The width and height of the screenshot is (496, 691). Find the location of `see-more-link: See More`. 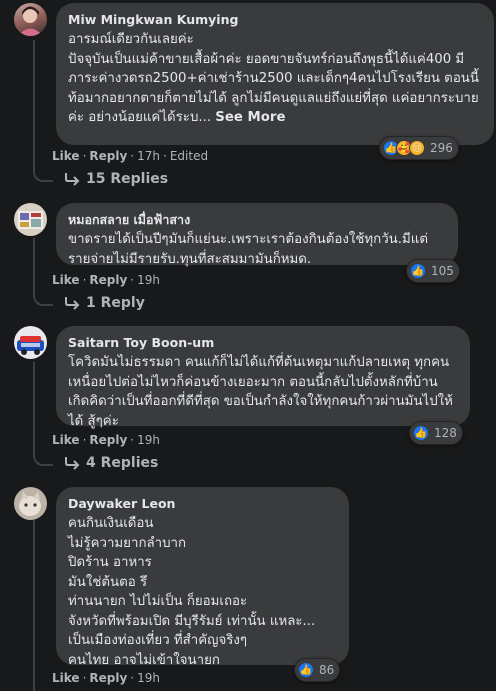

see-more-link: See More is located at coordinates (250, 117).